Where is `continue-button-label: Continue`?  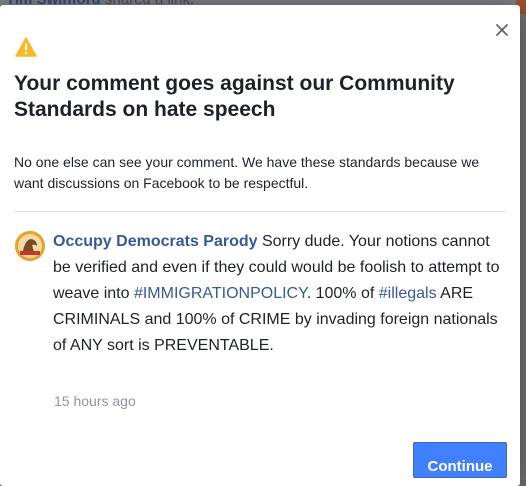
continue-button-label: Continue is located at coordinates (460, 466).